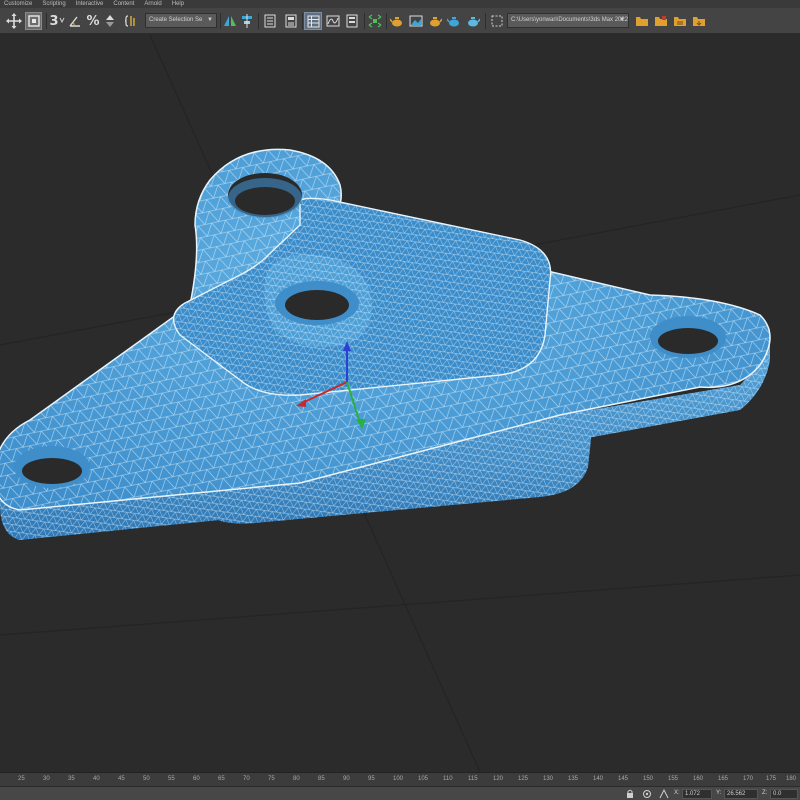  I want to click on percent-snap-label: %, so click(93, 21).